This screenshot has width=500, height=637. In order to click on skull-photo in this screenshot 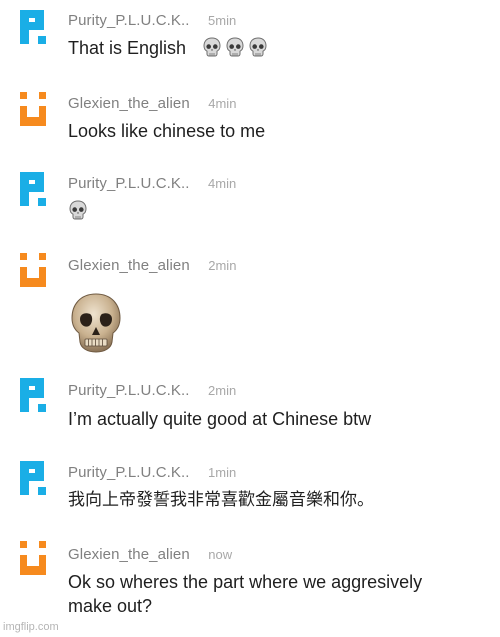, I will do `click(96, 323)`.